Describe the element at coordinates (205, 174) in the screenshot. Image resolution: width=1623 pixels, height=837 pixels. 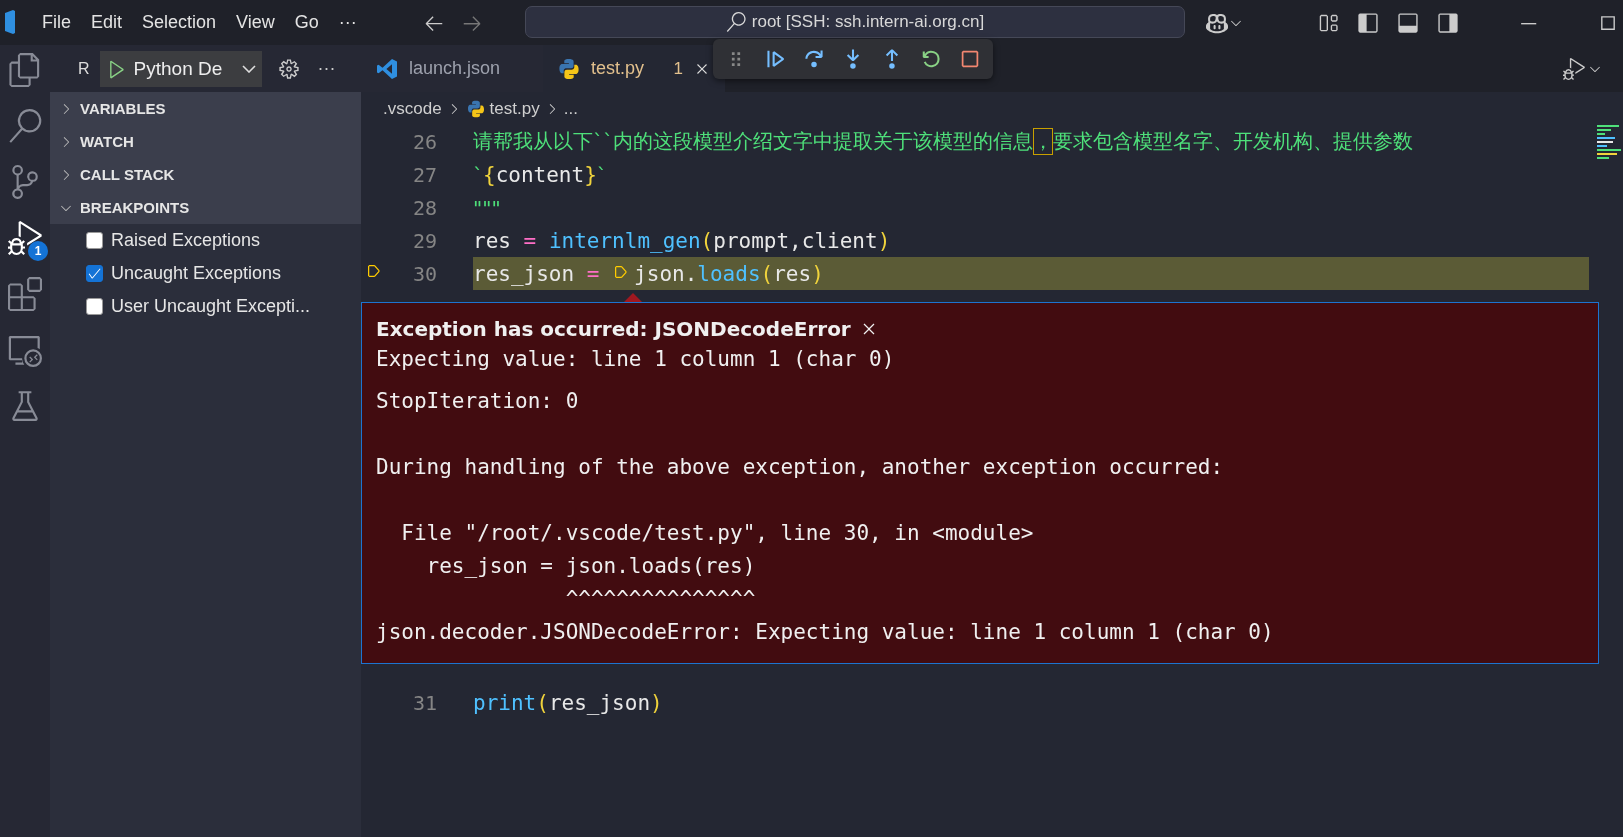
I see `section-header: CALL STACK` at that location.